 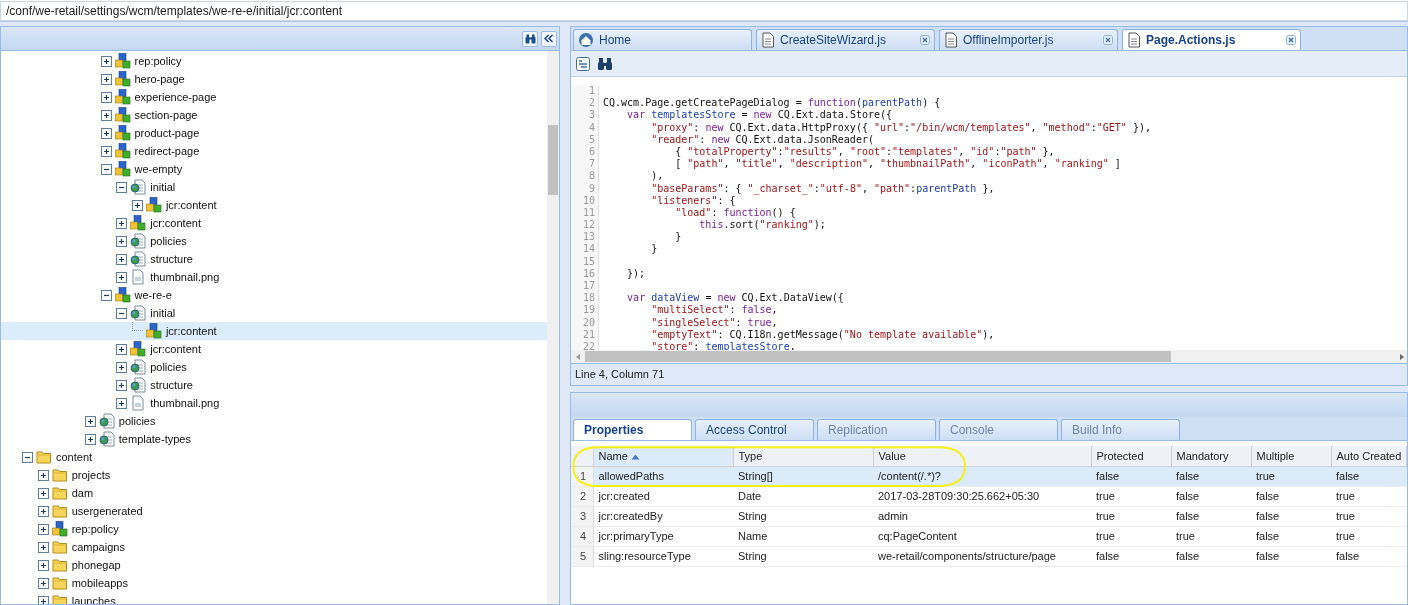 I want to click on document-globe-icon, so click(x=138, y=241).